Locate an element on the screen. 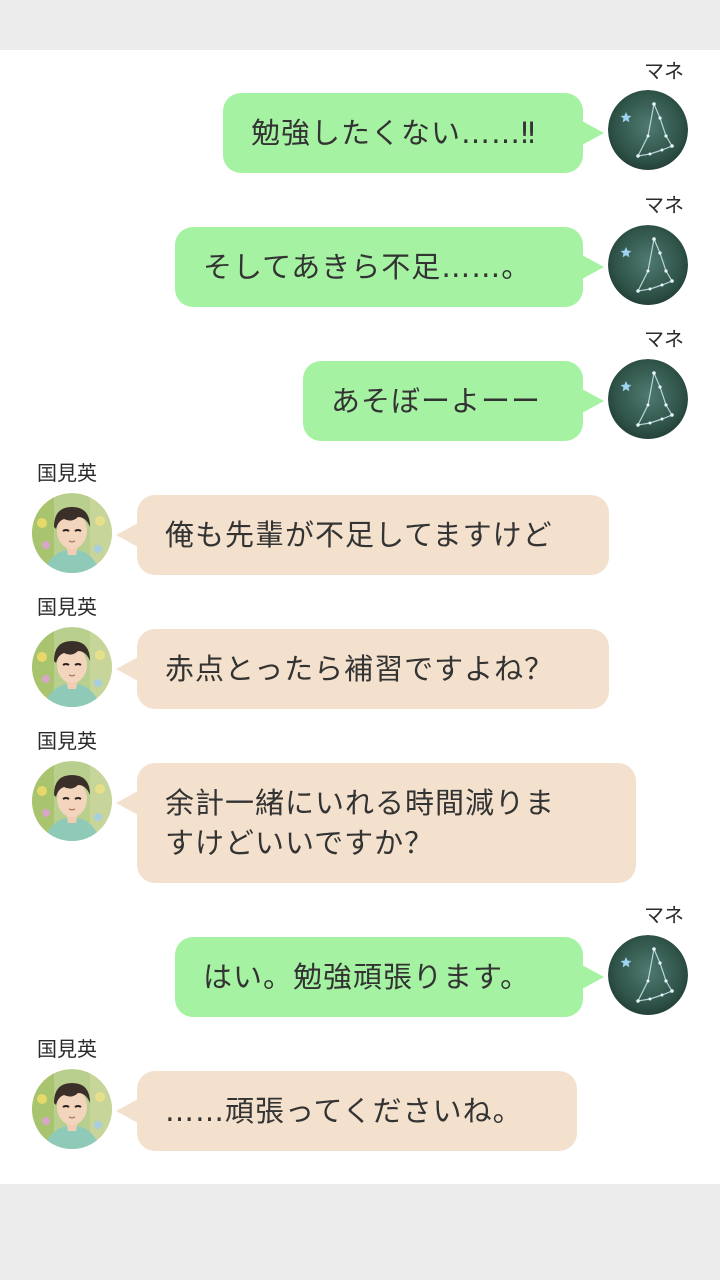  message-bubble: あそぼーよーー is located at coordinates (443, 401).